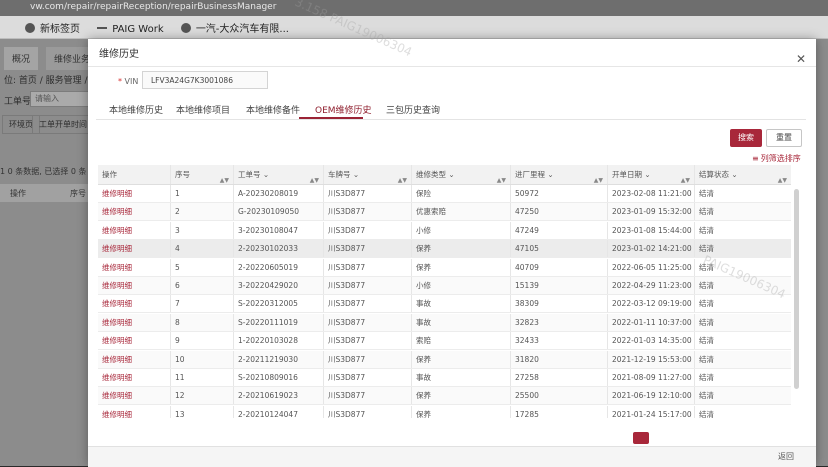 The width and height of the screenshot is (828, 467). Describe the element at coordinates (102, 28) in the screenshot. I see `dash-icon` at that location.